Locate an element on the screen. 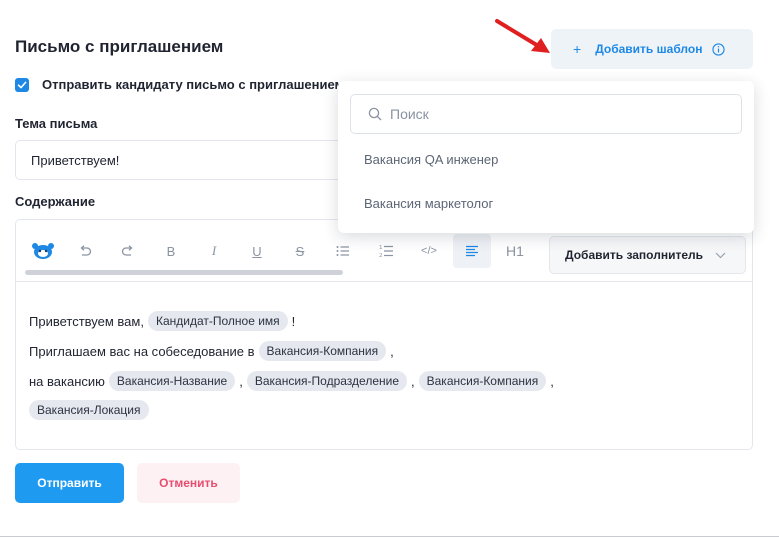 The image size is (779, 538). strikethrough-button: S is located at coordinates (300, 251).